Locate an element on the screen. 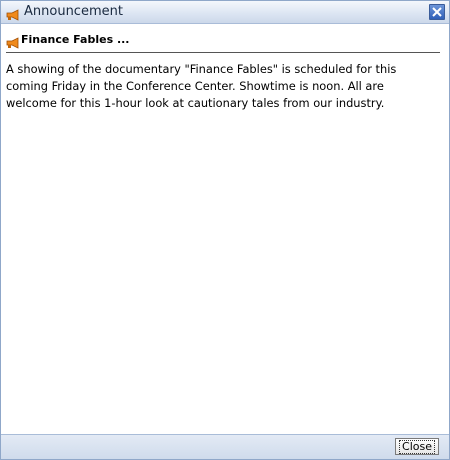  close-button: Close is located at coordinates (417, 446).